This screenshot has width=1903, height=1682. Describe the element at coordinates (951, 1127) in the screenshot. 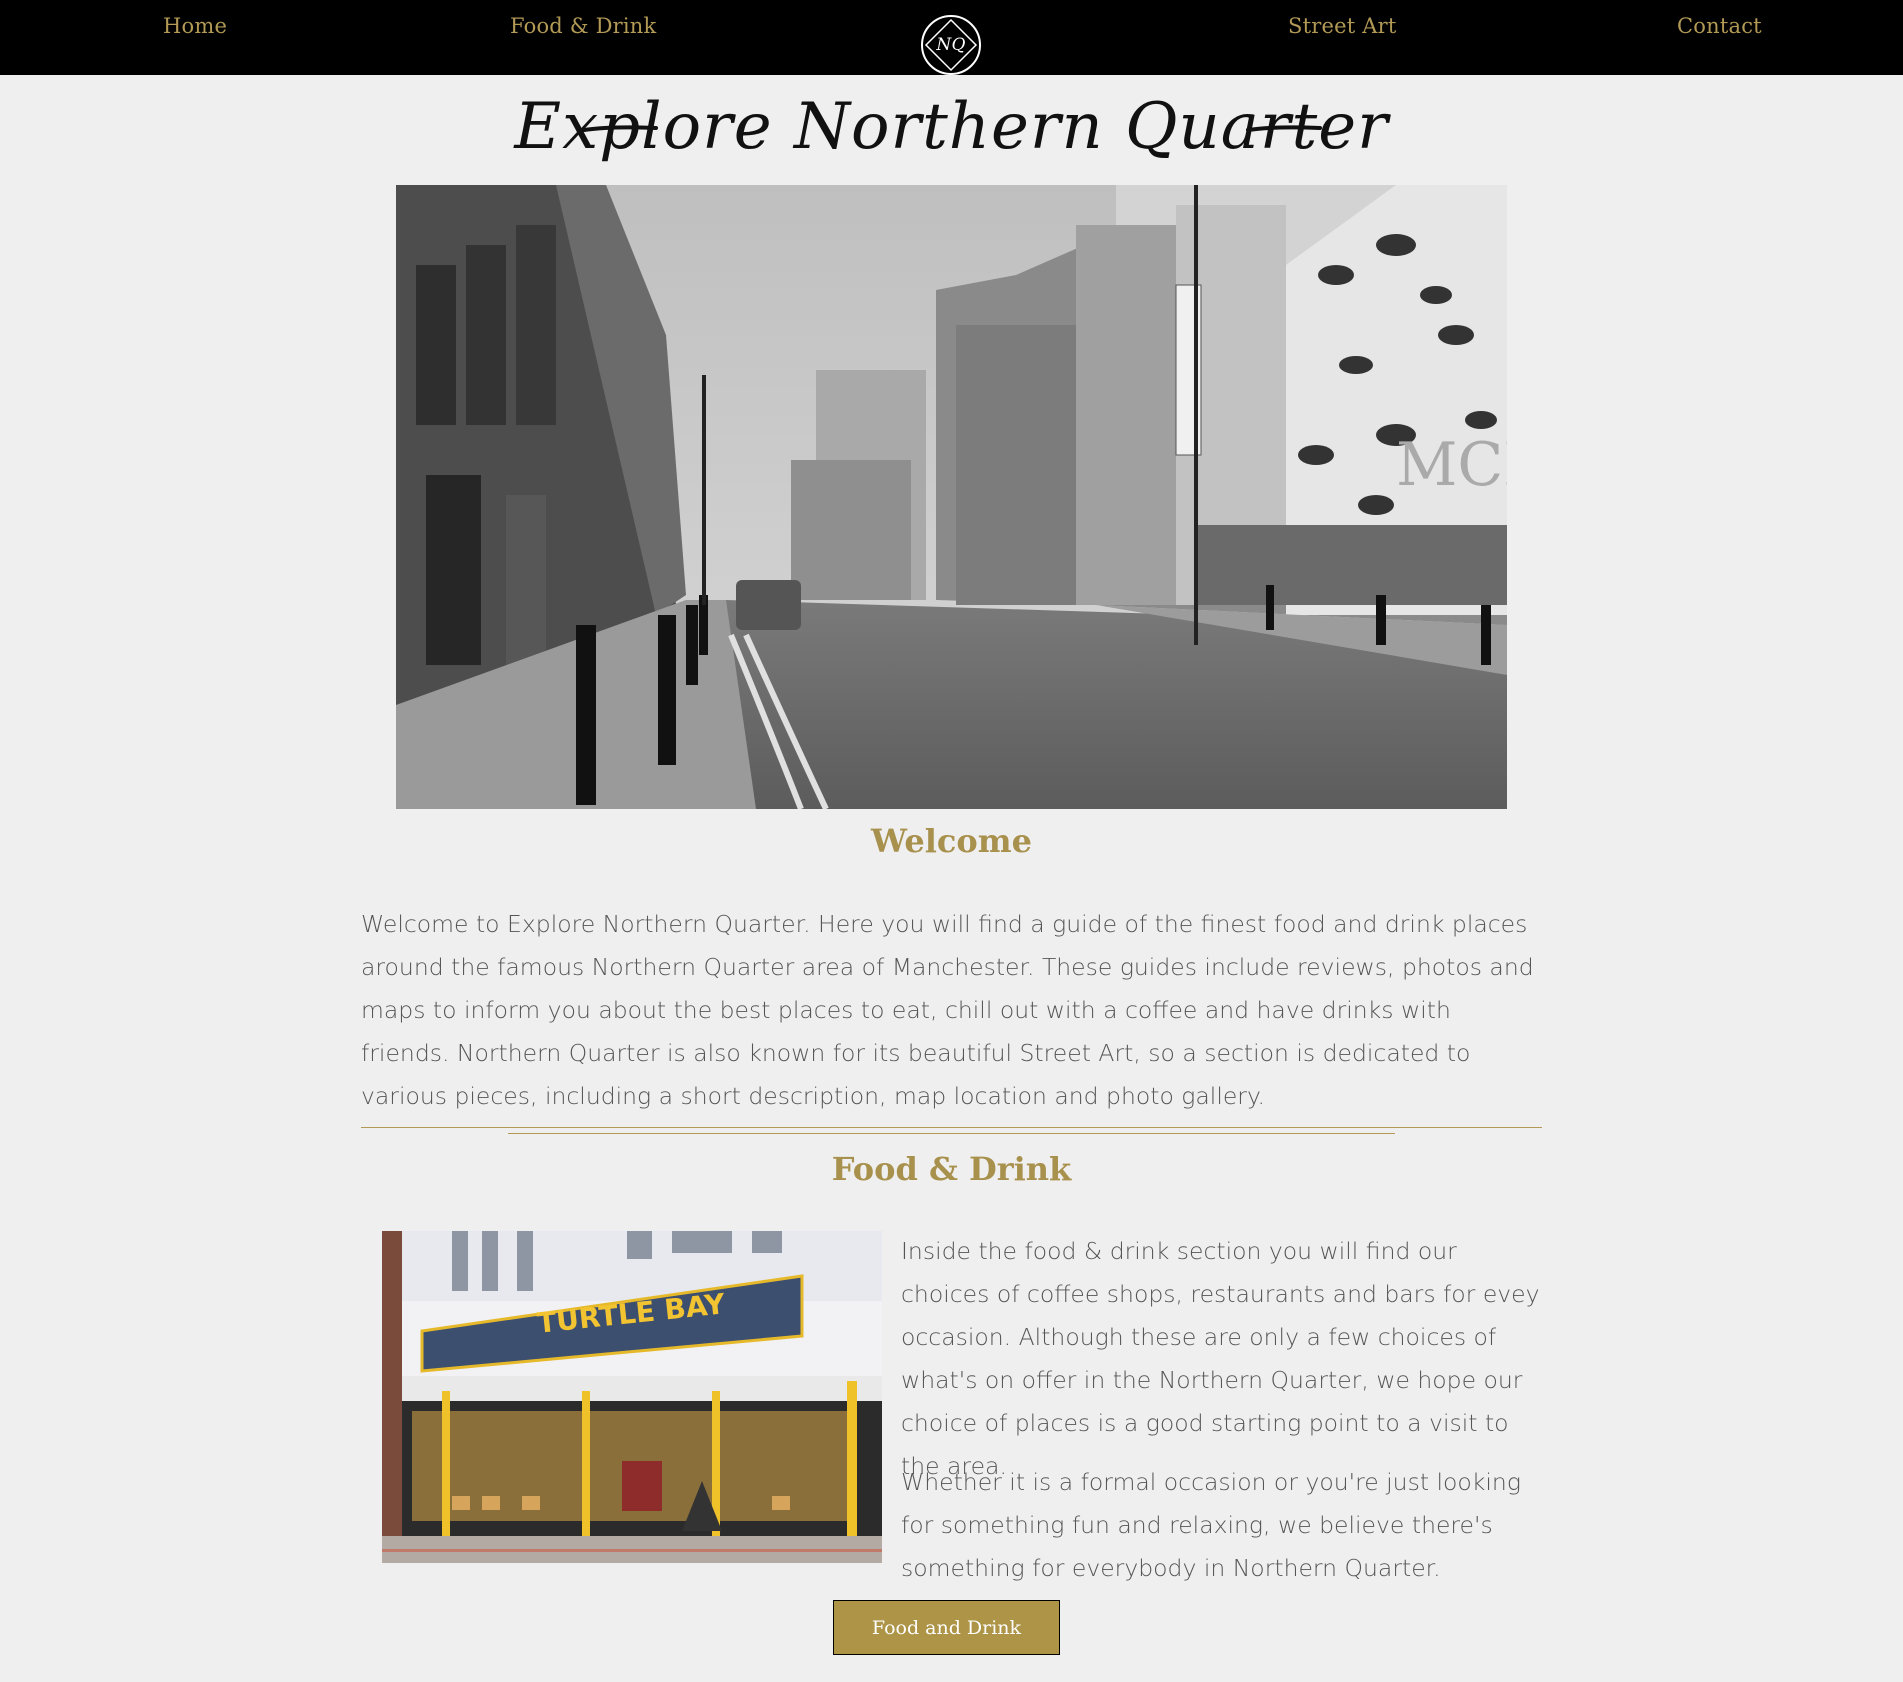

I see `section-divider-outer` at that location.